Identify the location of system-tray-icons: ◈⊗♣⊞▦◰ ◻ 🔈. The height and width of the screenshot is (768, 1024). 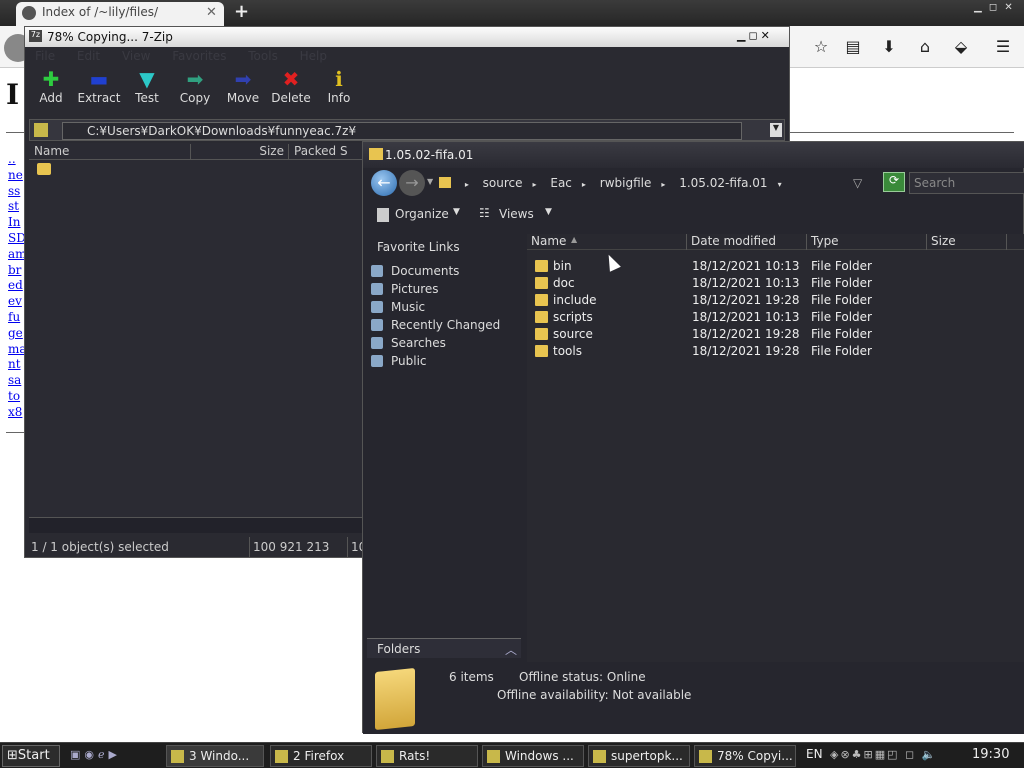
(883, 754).